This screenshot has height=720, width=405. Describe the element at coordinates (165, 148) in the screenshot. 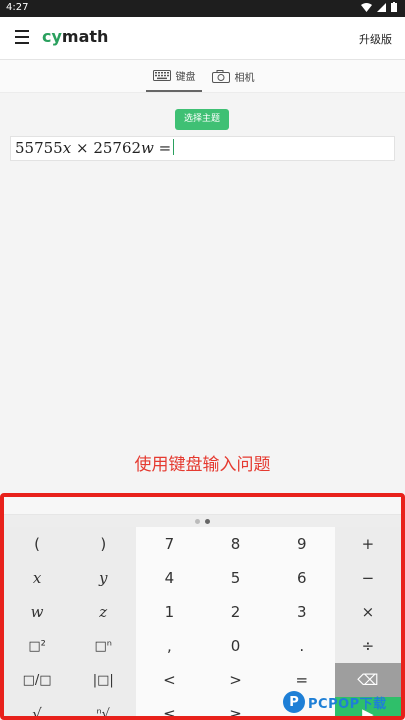

I see `input-equals: =` at that location.